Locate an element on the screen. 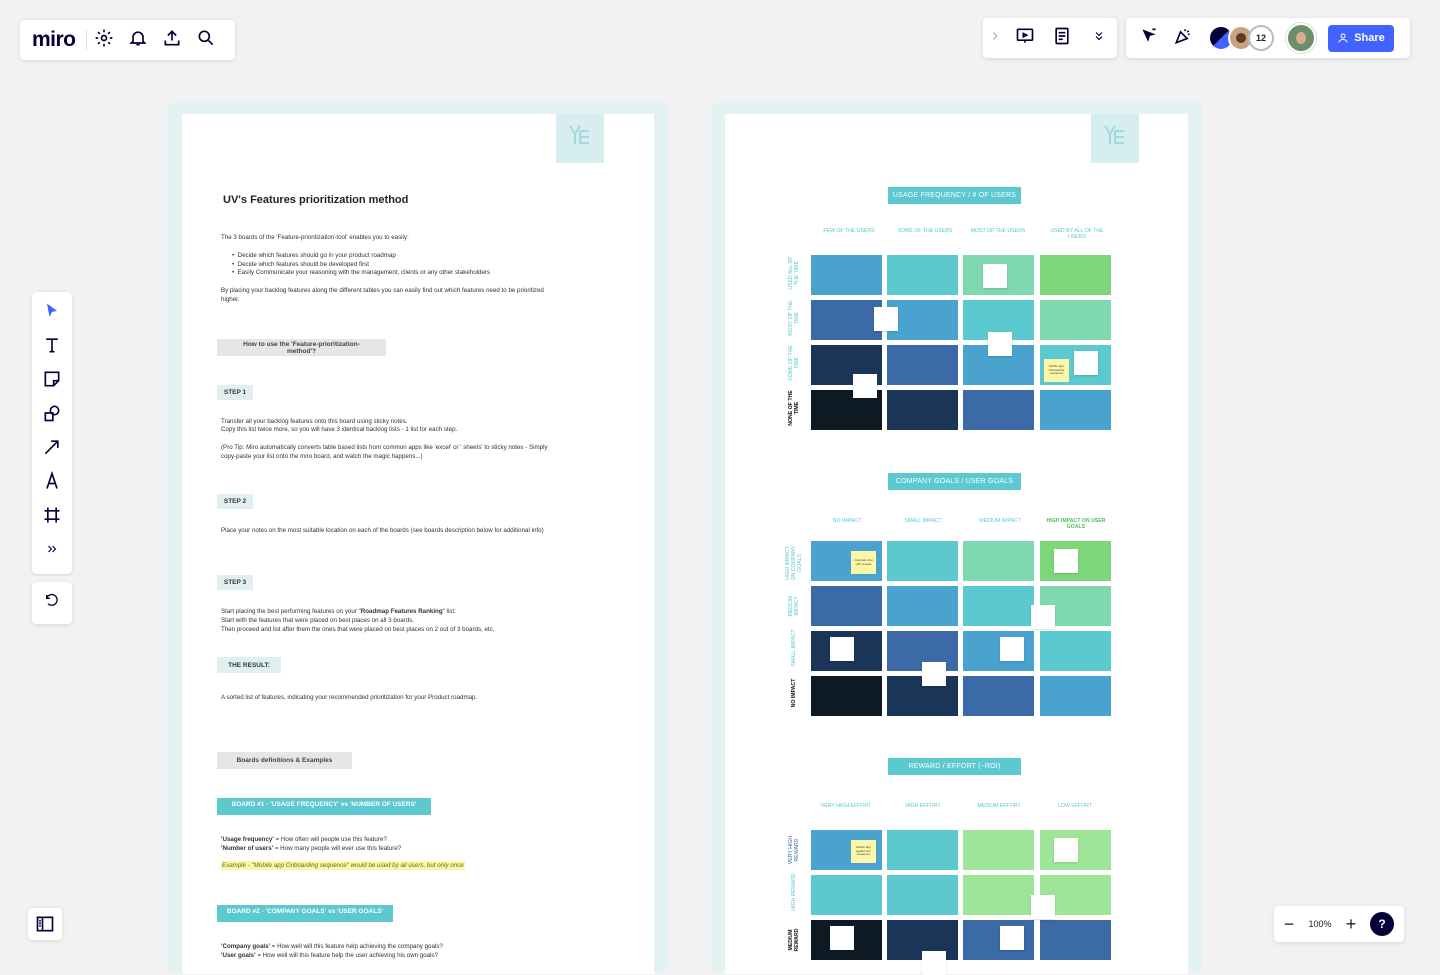 This screenshot has height=975, width=1440. avatar-stack: 12 is located at coordinates (1239, 38).